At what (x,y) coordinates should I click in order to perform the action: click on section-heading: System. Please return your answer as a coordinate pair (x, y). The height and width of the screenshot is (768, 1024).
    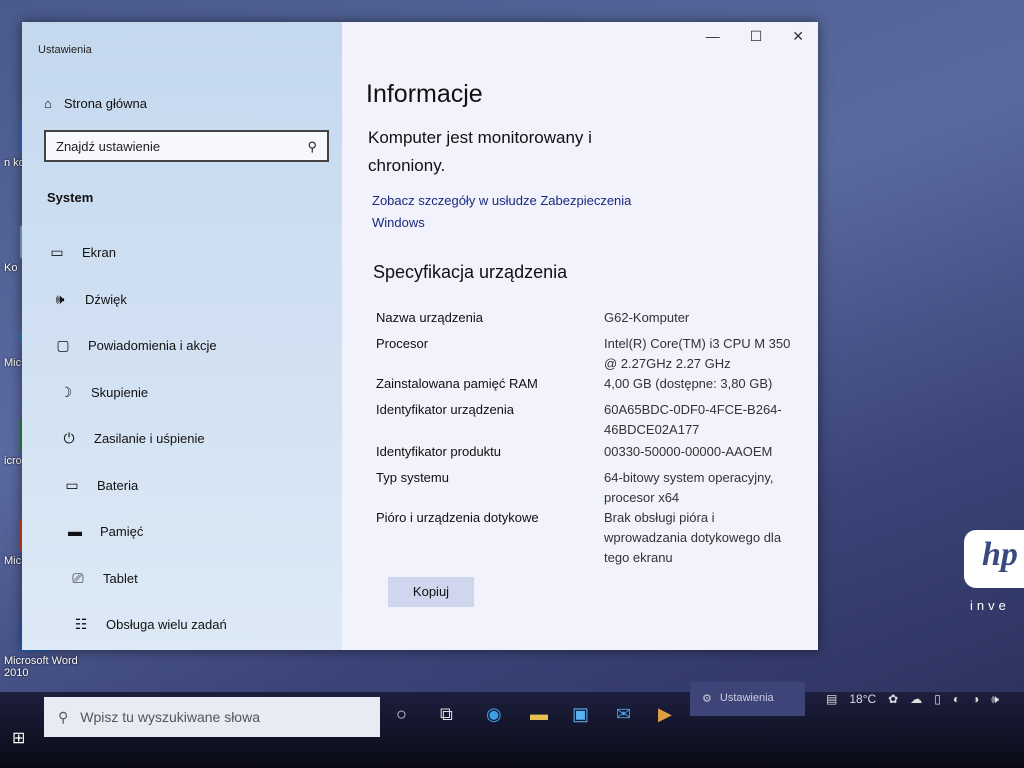
    Looking at the image, I should click on (70, 197).